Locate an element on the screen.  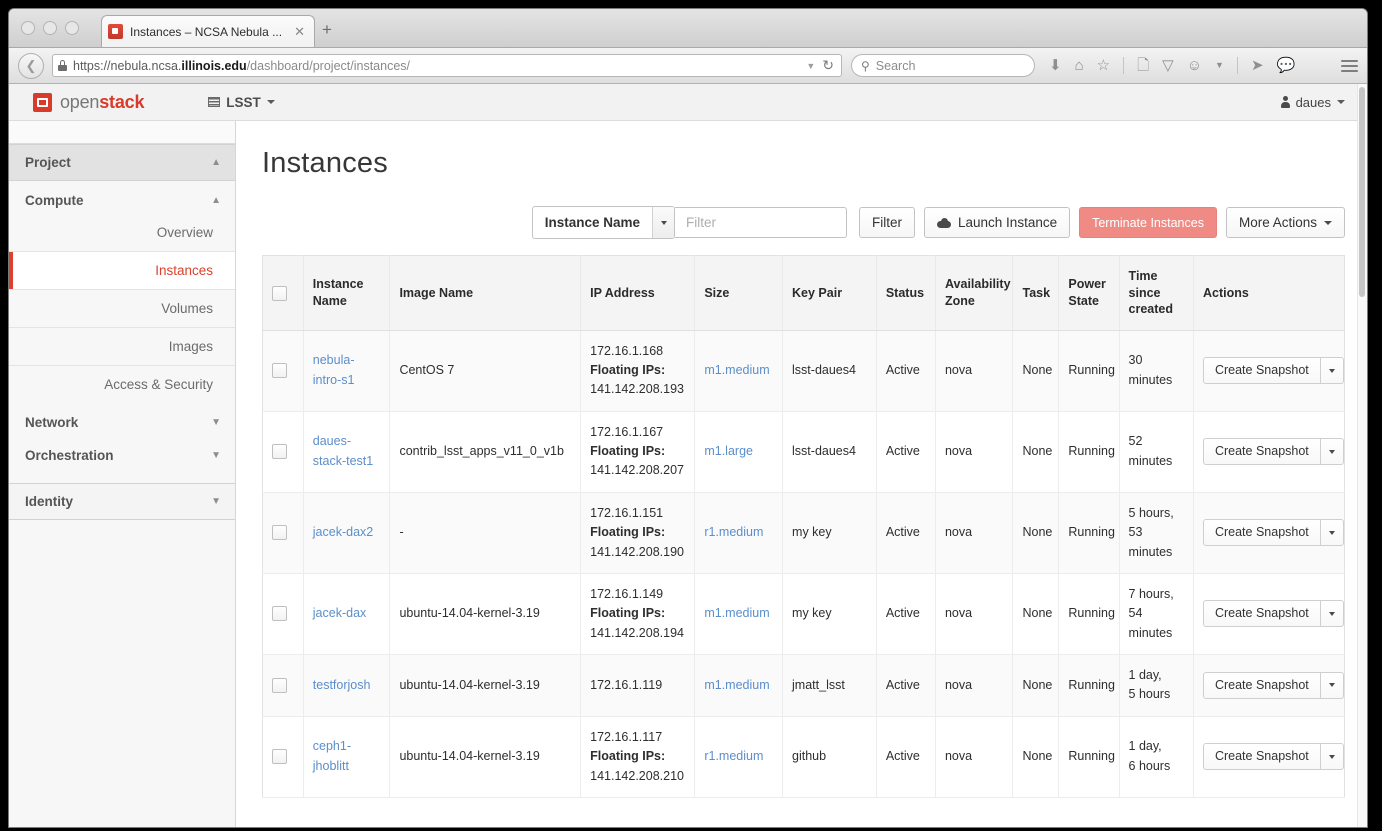
cell-power-state: Running is located at coordinates (1089, 371).